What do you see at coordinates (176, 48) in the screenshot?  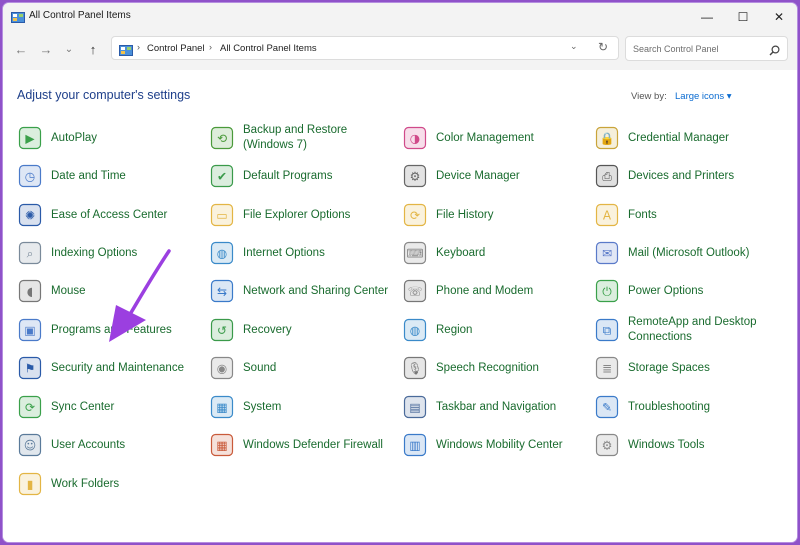 I see `breadcrumb-control-panel: Control Panel` at bounding box center [176, 48].